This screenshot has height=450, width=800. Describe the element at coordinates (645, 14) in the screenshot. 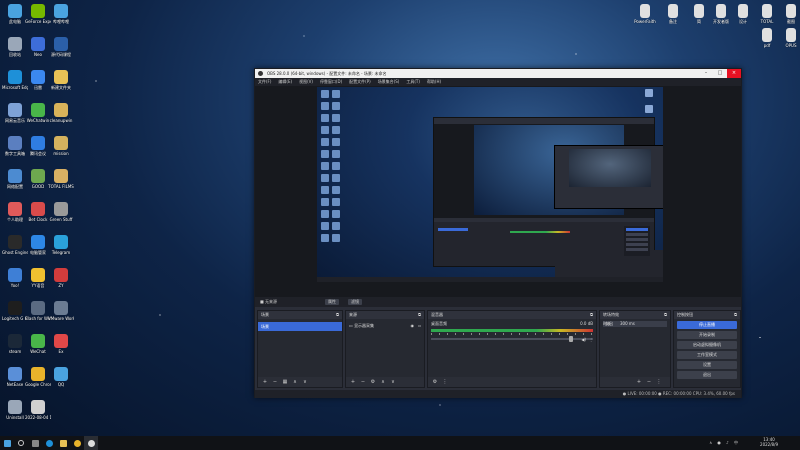

I see `desktop-icon: PowerFaith` at that location.